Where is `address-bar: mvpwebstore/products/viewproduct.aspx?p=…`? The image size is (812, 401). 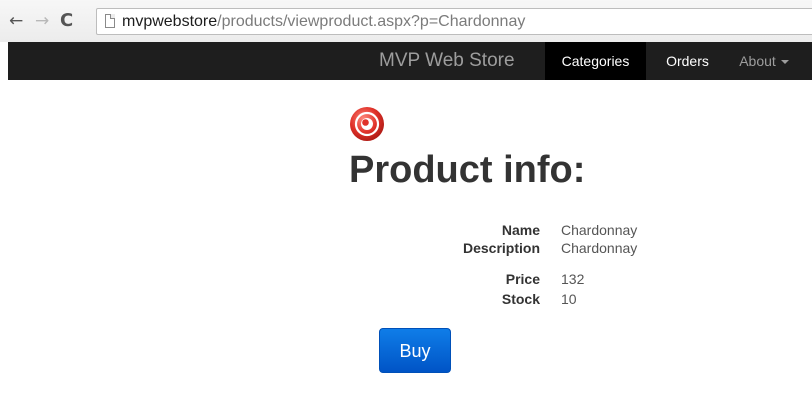
address-bar: mvpwebstore/products/viewproduct.aspx?p=… is located at coordinates (454, 21).